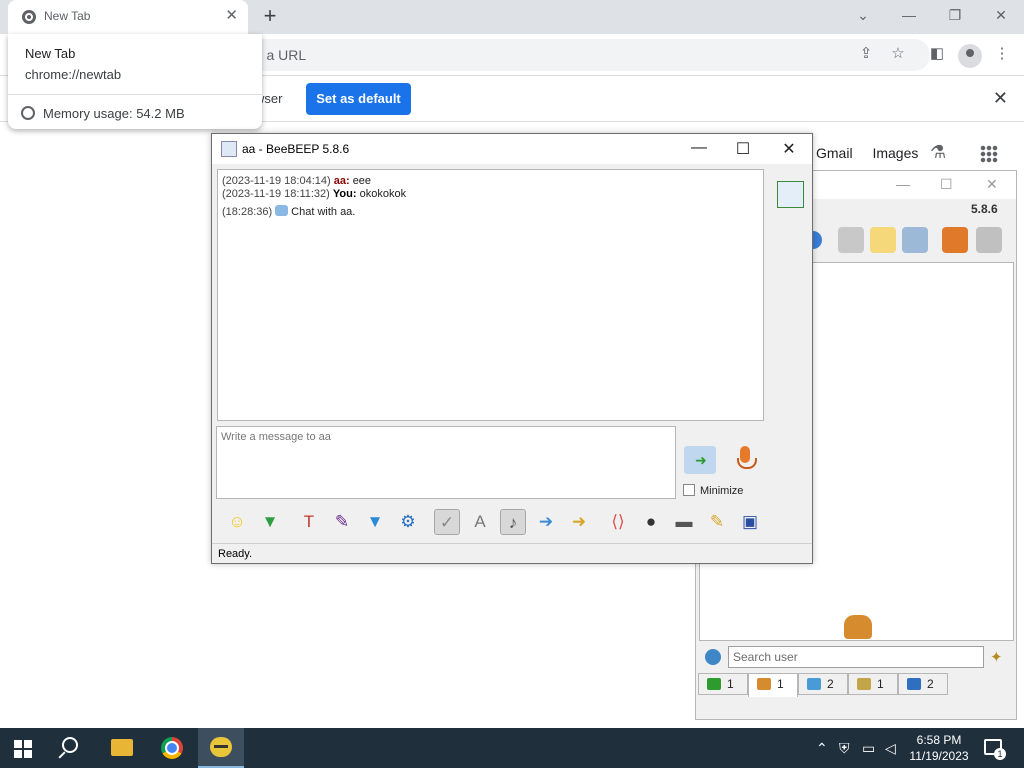 Image resolution: width=1024 pixels, height=768 pixels. Describe the element at coordinates (23, 749) in the screenshot. I see `start-button-icon` at that location.